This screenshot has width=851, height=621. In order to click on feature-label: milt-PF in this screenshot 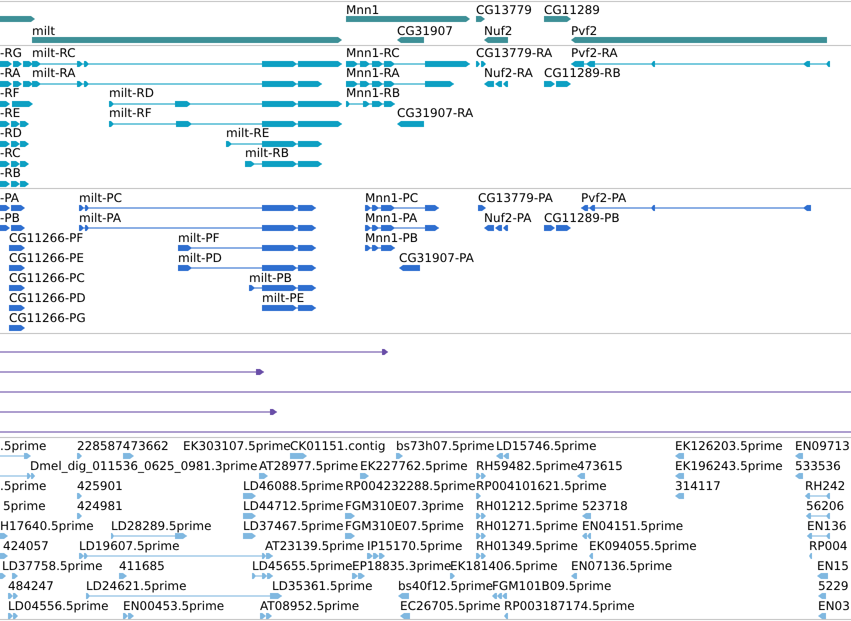, I will do `click(199, 238)`.